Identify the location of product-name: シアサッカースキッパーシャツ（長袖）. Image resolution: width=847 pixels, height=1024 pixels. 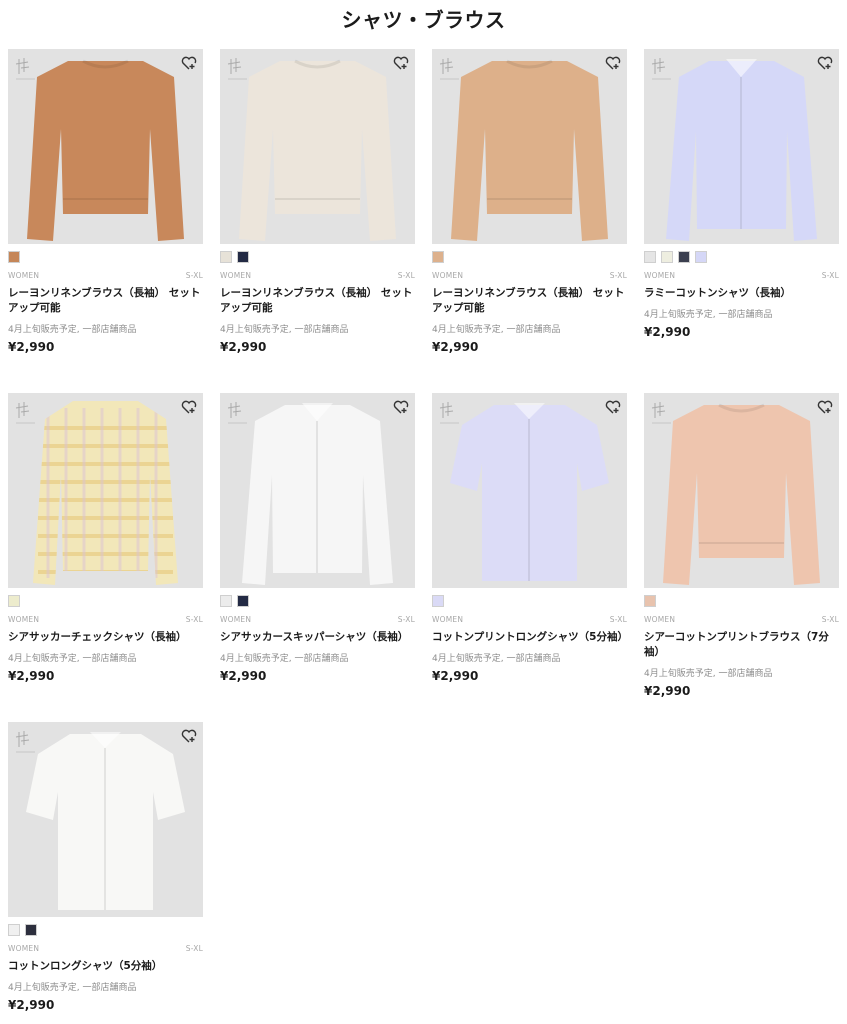
(317, 637).